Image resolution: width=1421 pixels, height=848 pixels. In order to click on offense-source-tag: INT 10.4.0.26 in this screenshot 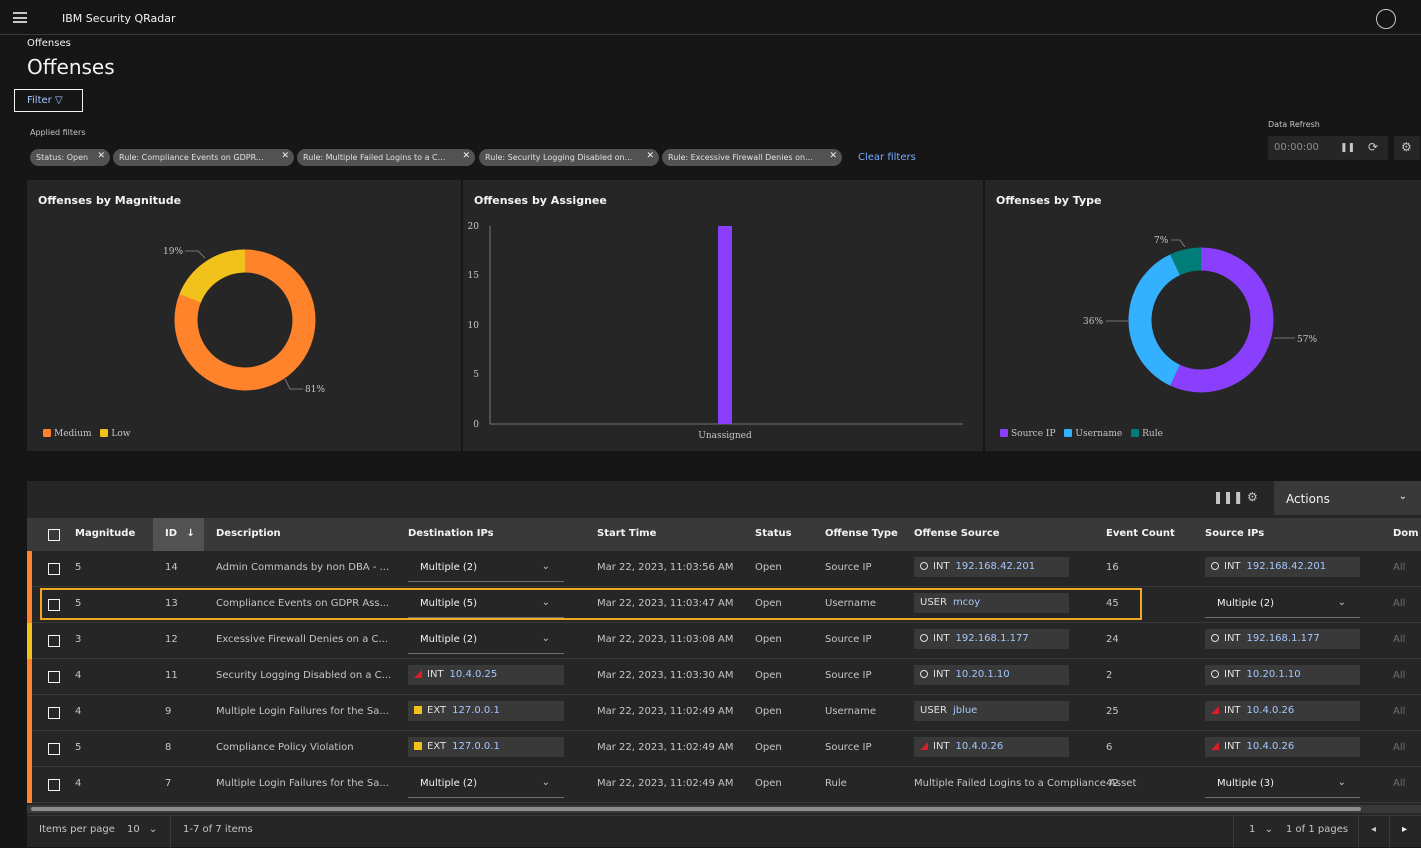, I will do `click(991, 747)`.